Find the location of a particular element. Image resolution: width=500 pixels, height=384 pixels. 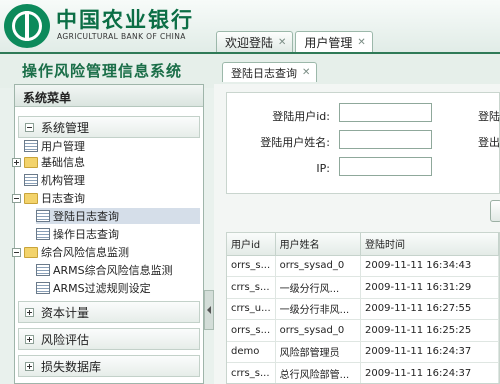

bank-name-en: AGRICULTURAL BANK OF CHINA is located at coordinates (121, 36).